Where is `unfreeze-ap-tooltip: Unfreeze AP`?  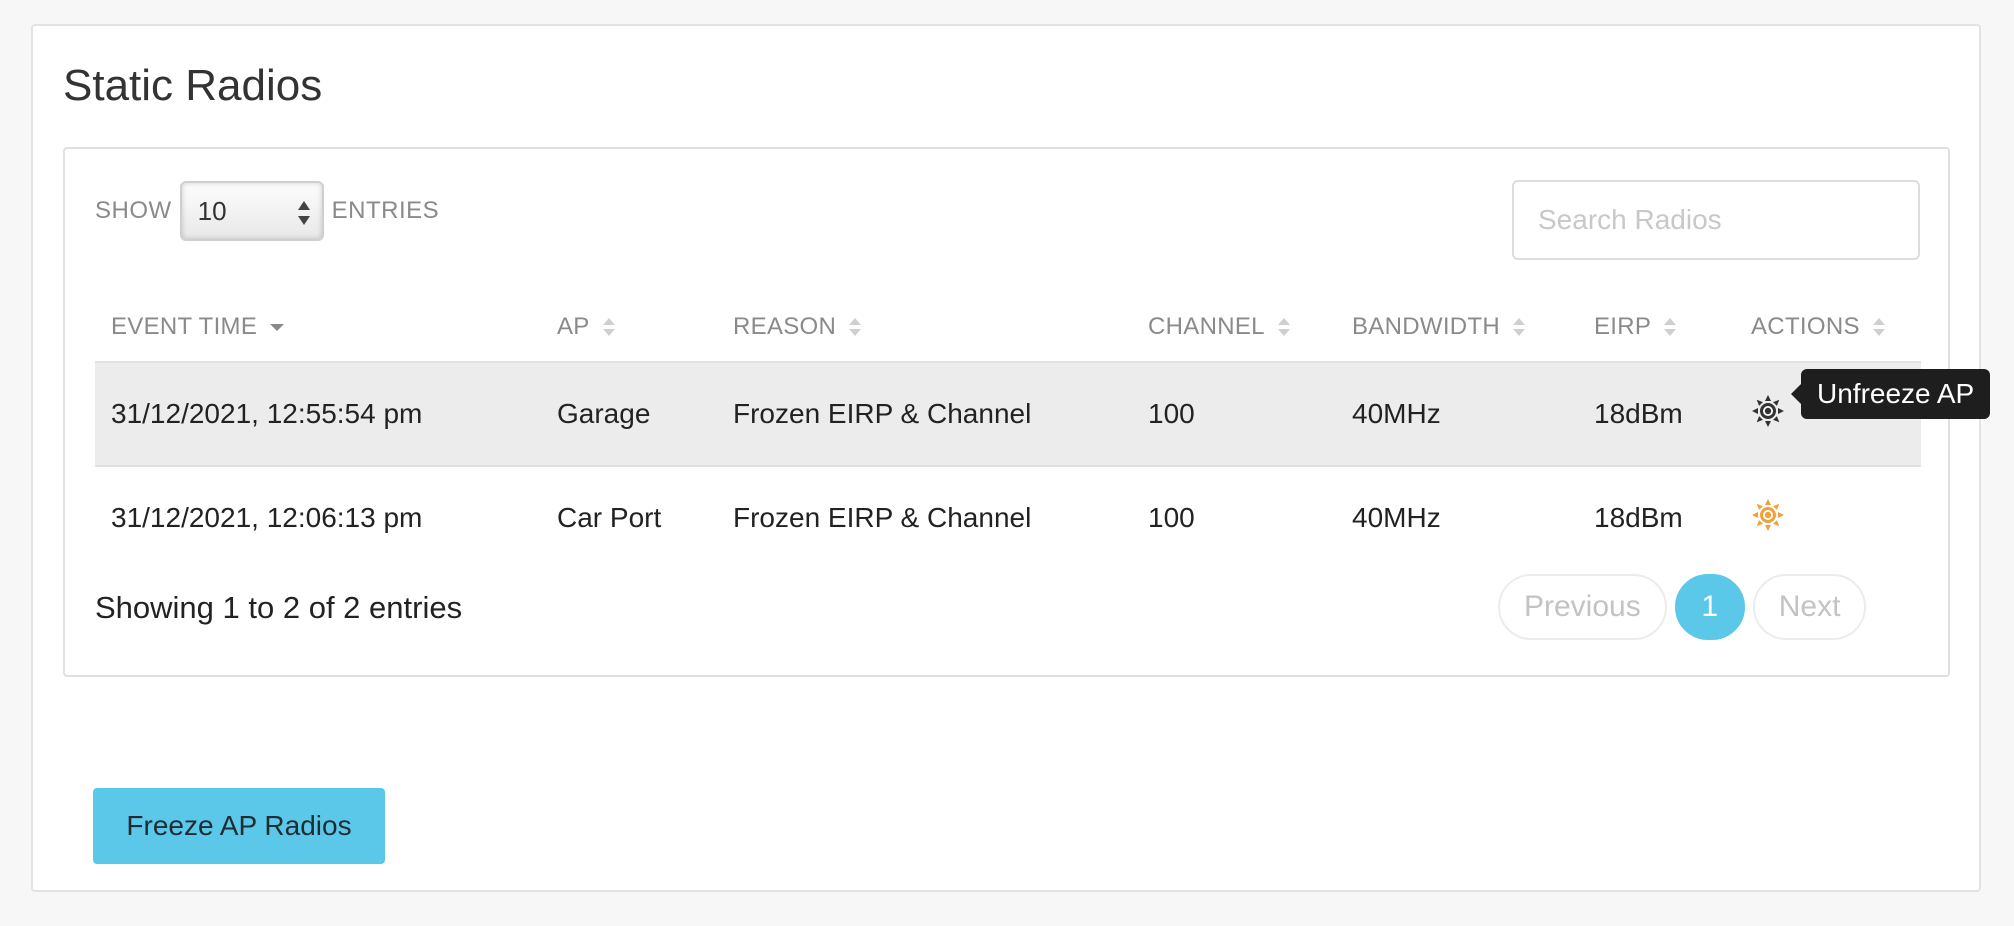
unfreeze-ap-tooltip: Unfreeze AP is located at coordinates (1890, 394).